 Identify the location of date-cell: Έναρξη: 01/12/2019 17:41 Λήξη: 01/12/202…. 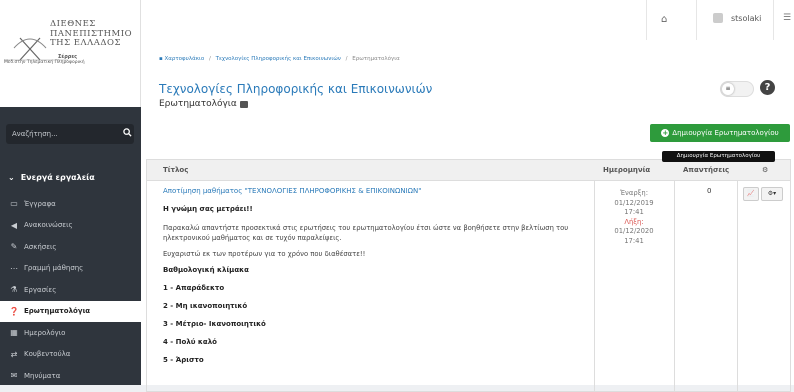
(634, 218).